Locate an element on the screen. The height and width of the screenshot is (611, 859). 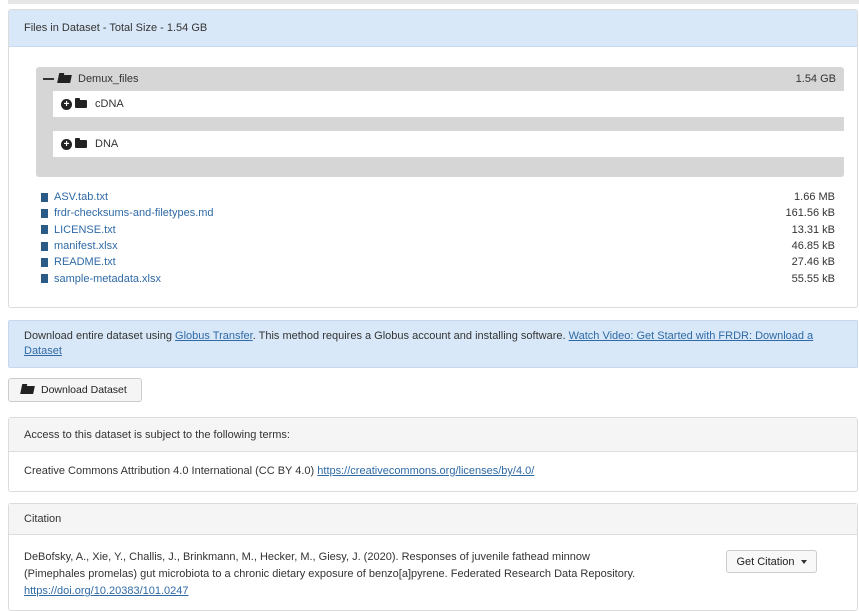
file-row: LICENSE.txt 13.31 kB is located at coordinates (438, 230).